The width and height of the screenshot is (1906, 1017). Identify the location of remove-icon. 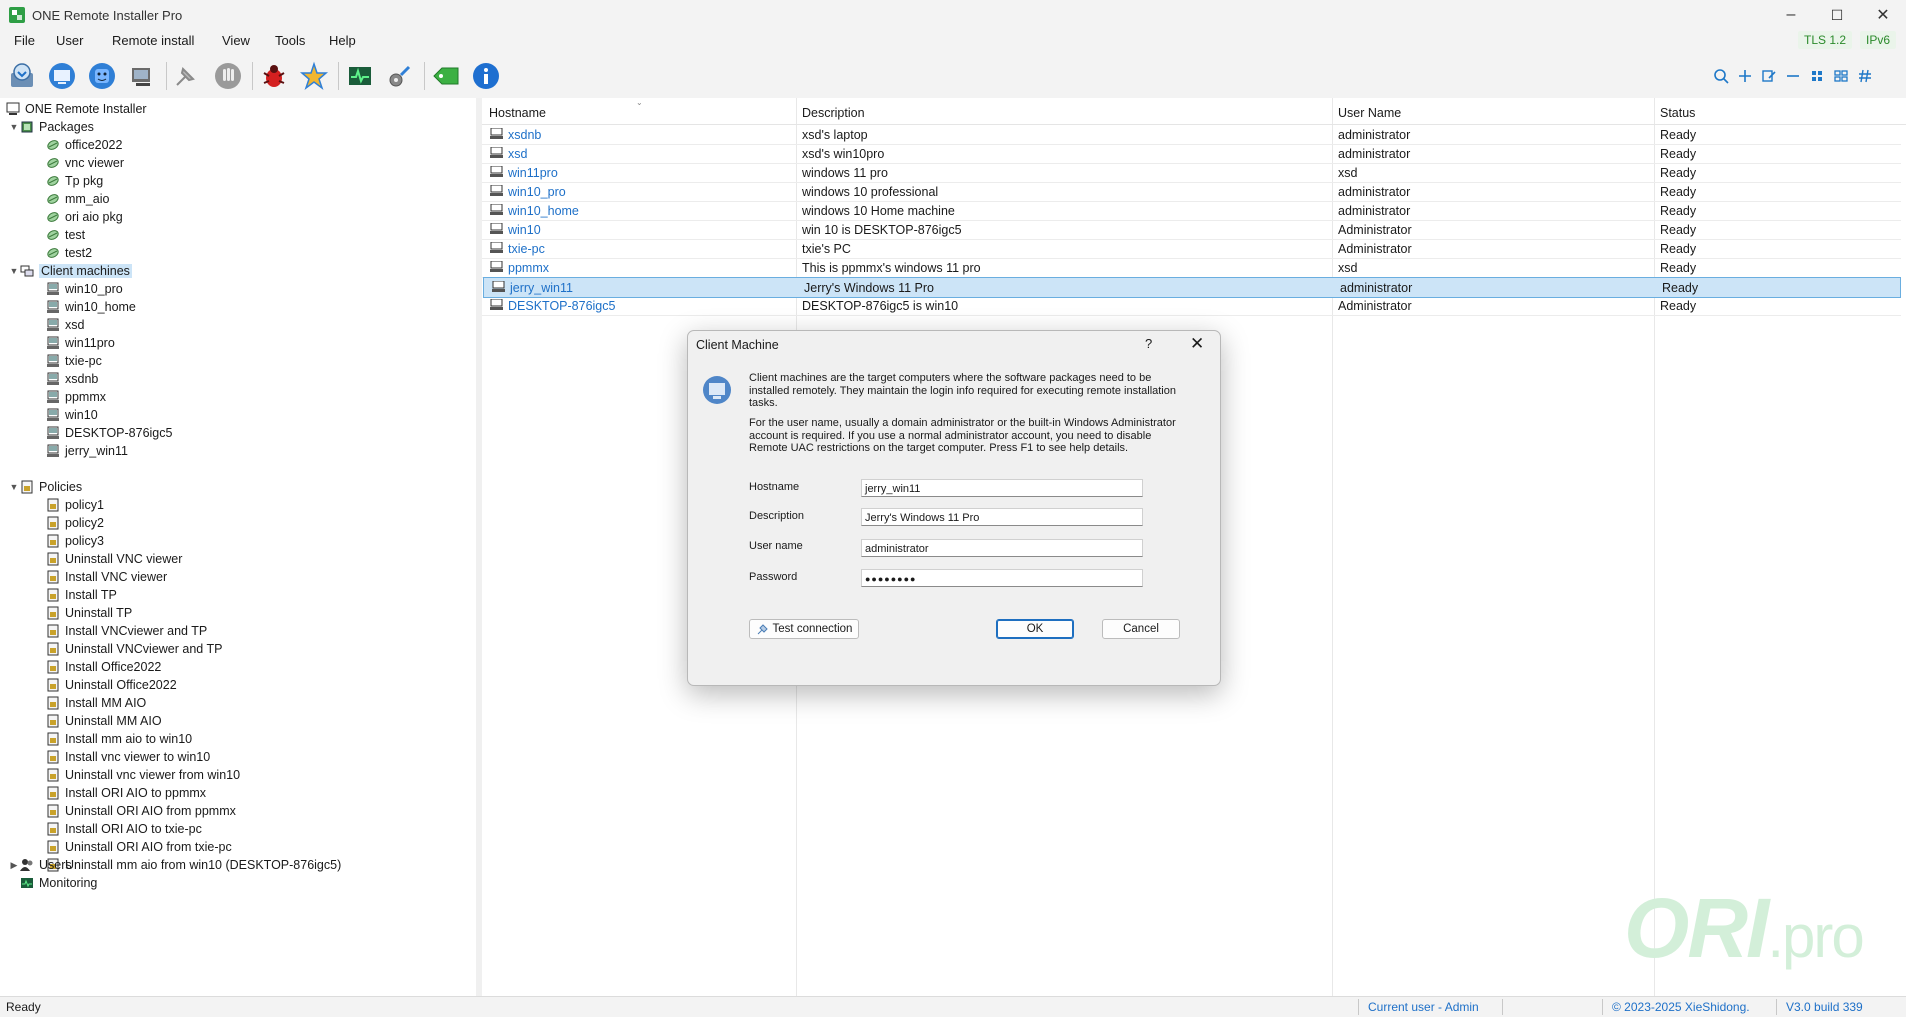
(1793, 76).